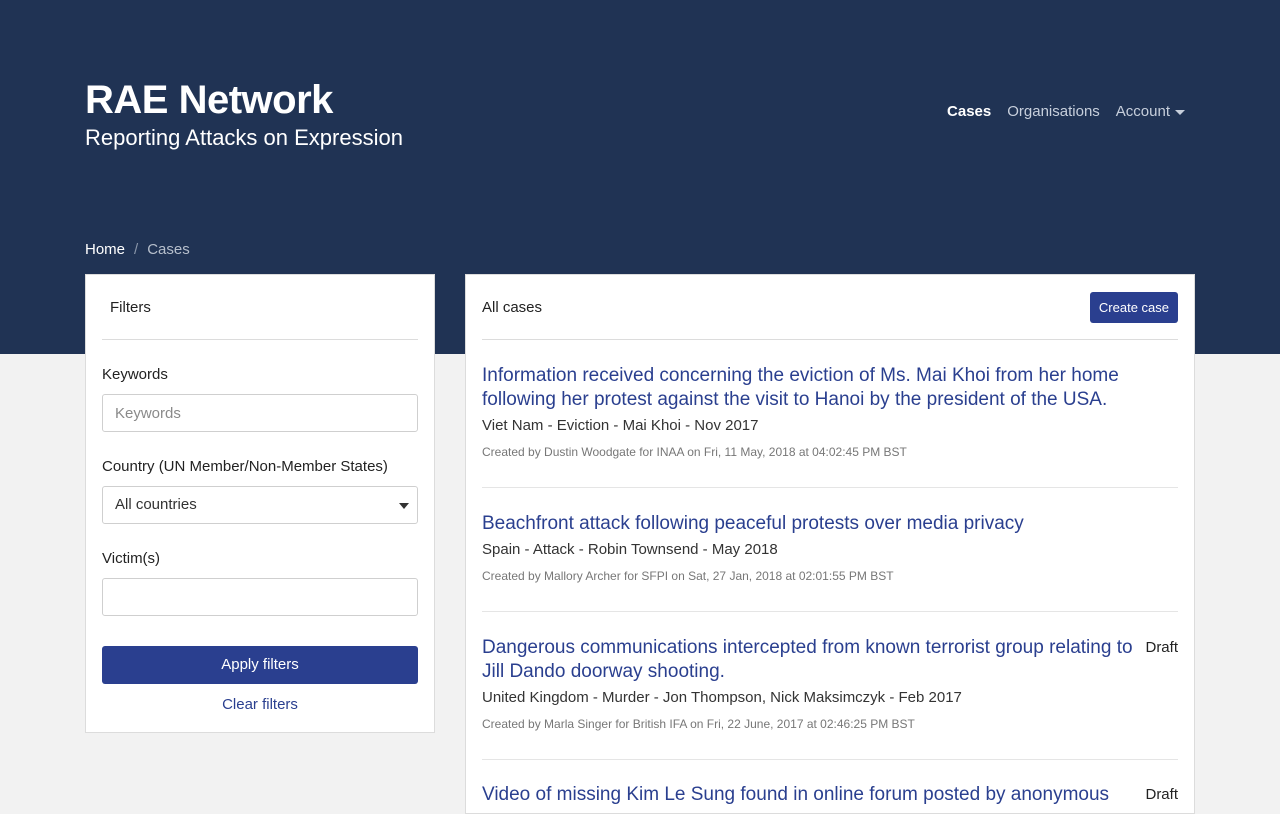  Describe the element at coordinates (1053, 111) in the screenshot. I see `nav-organisations: Organisations` at that location.